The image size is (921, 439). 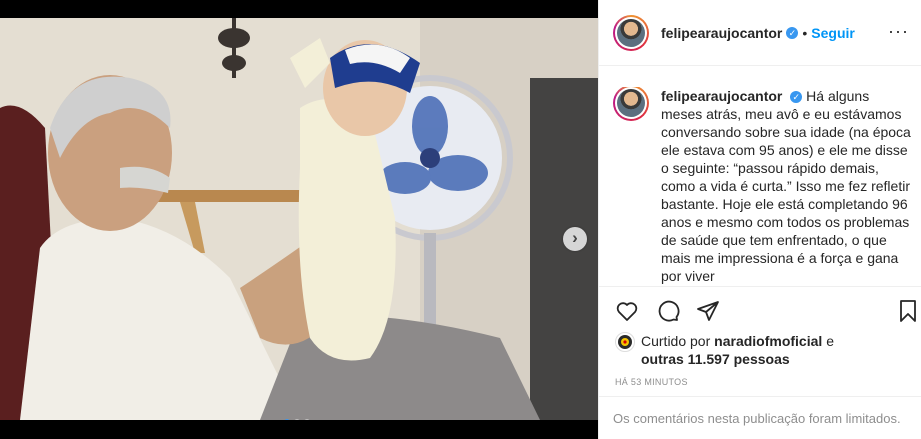 I want to click on liker-username: naradiofmoficial, so click(x=768, y=341).